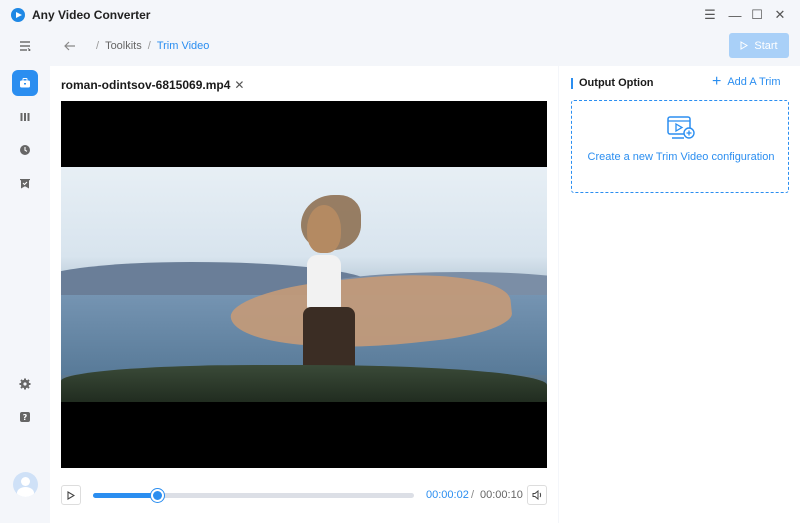  I want to click on start-button-label: Start, so click(766, 45).